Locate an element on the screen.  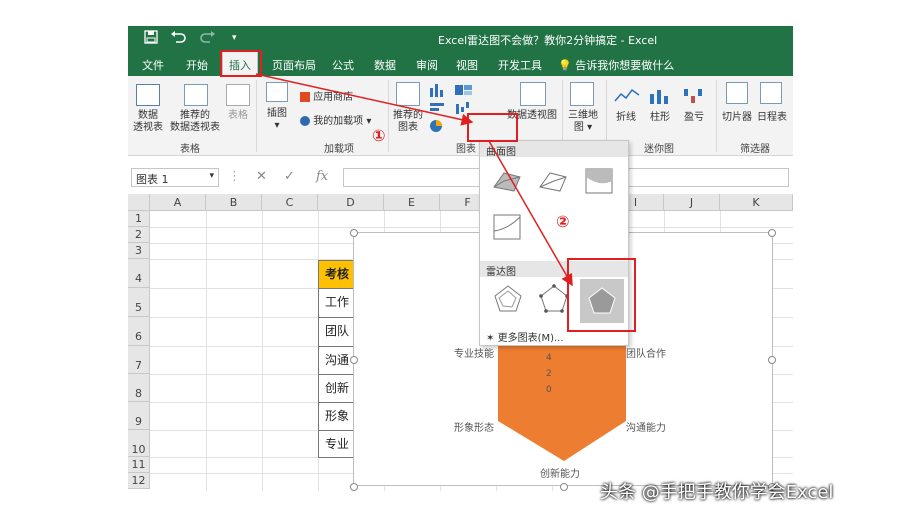
column-header: J is located at coordinates (692, 202).